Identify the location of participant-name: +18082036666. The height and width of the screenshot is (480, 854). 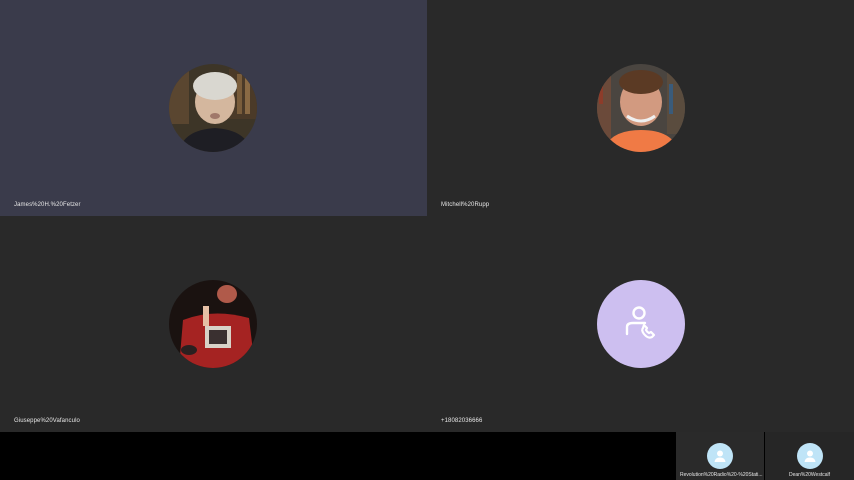
(462, 421).